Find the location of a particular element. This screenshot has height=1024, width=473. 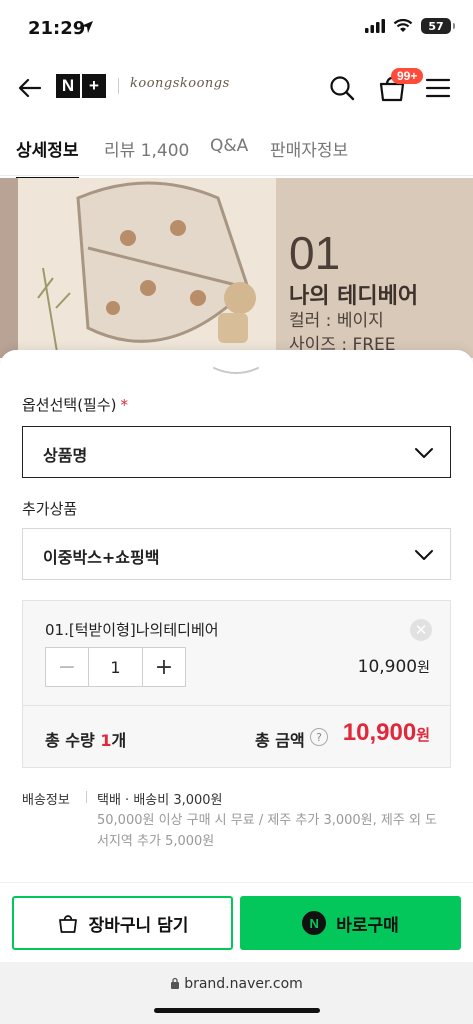

help-icon: ? is located at coordinates (319, 737).